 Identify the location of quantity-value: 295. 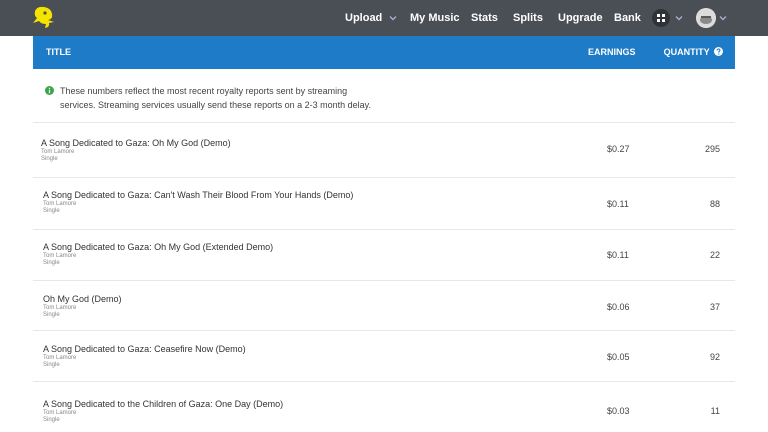
(712, 149).